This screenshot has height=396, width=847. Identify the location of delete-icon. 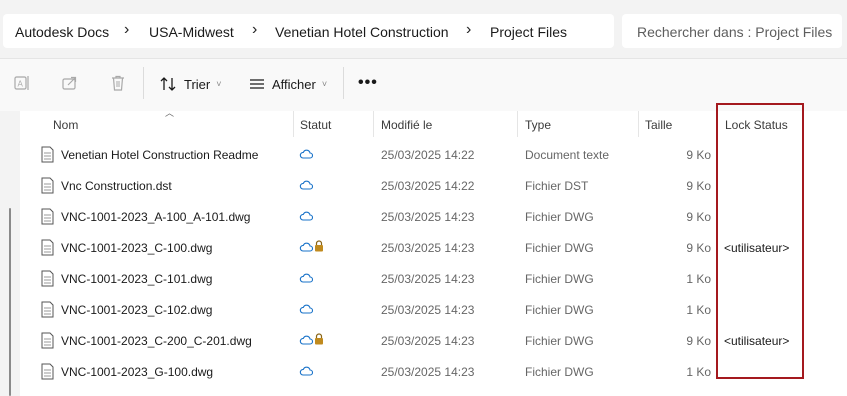
(118, 83).